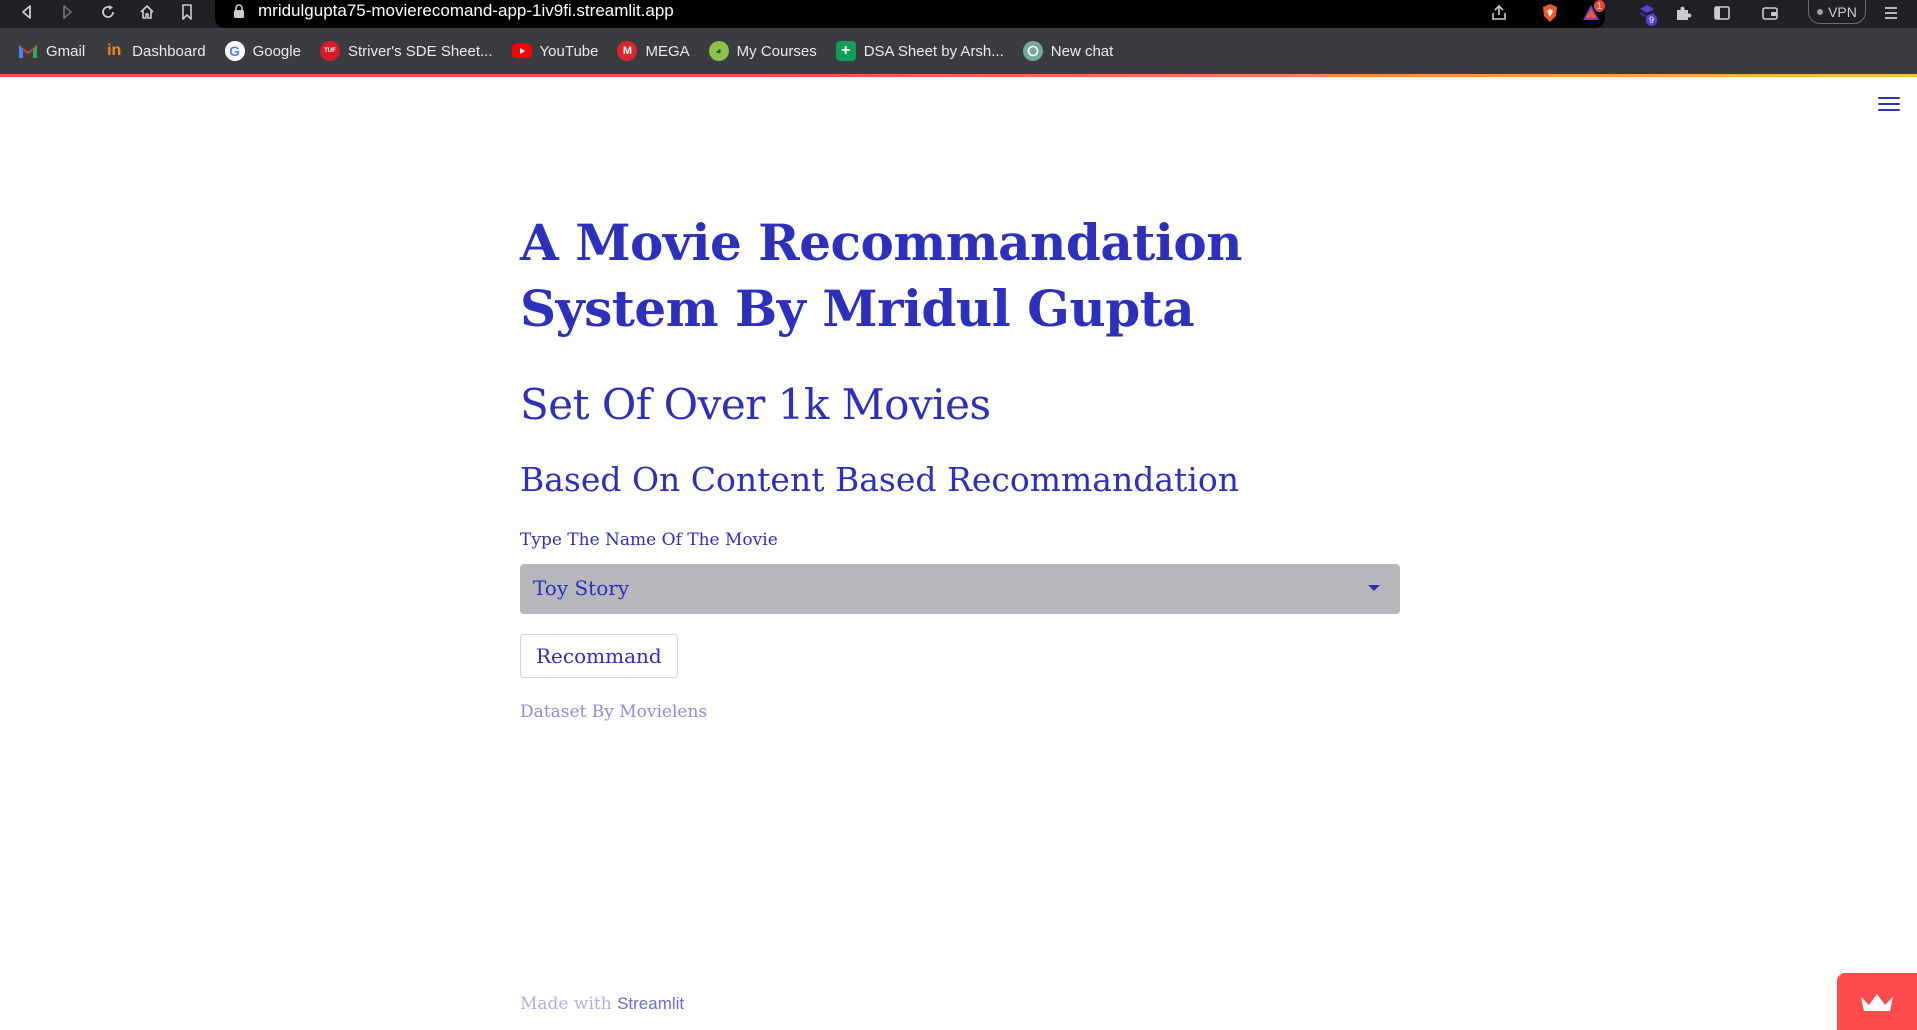 Image resolution: width=1917 pixels, height=1030 pixels. I want to click on movie-select-label: Type The Name Of The Movie, so click(649, 540).